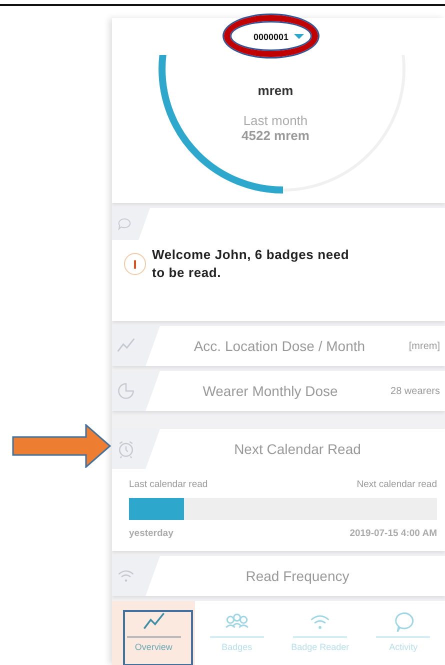 The image size is (445, 665). Describe the element at coordinates (279, 346) in the screenshot. I see `section-title: Acc. Location Dose / Month` at that location.